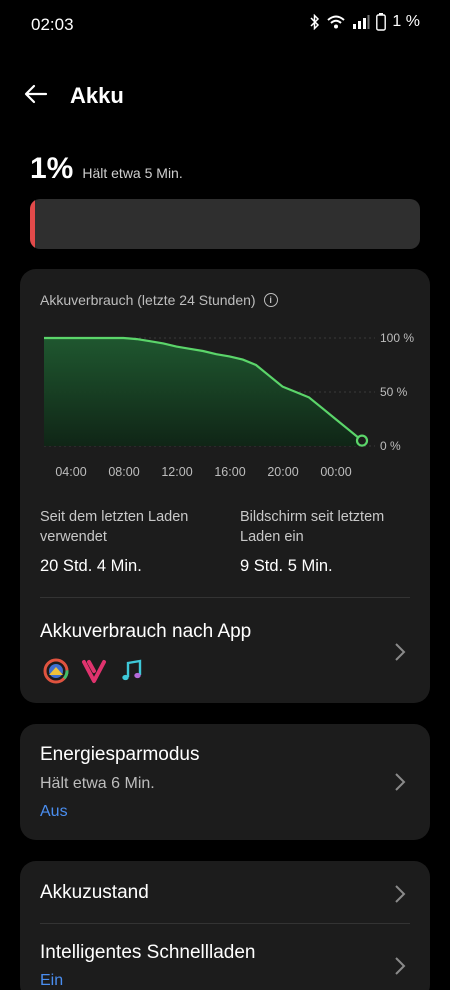 This screenshot has width=450, height=990. Describe the element at coordinates (94, 893) in the screenshot. I see `battery-health-item: Akkuzustand` at that location.